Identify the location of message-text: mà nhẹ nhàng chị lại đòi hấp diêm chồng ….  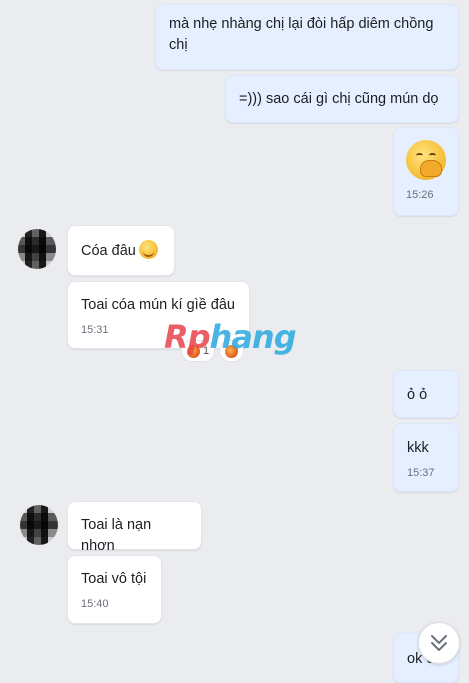
(301, 34).